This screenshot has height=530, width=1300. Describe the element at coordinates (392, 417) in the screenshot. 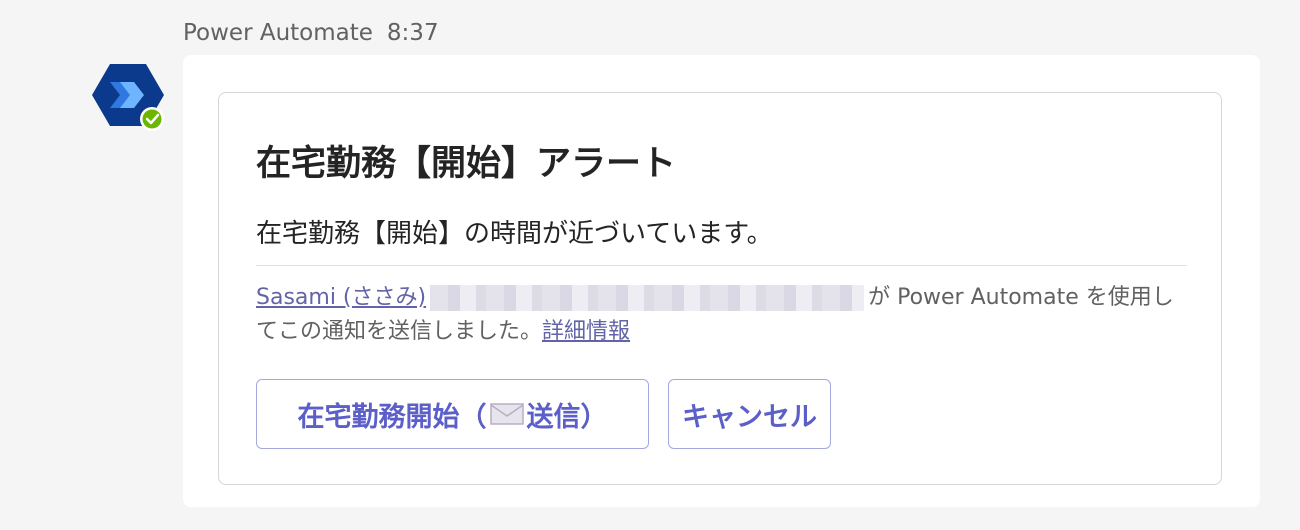

I see `start-button-label: 在宅勤務開始（` at that location.